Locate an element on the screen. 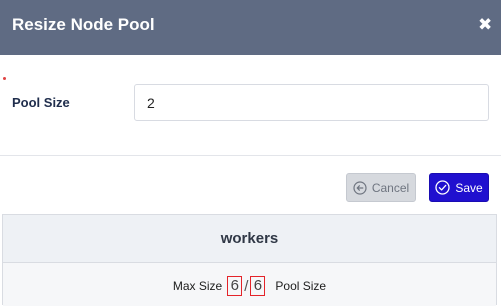 The width and height of the screenshot is (501, 306). divider is located at coordinates (250, 155).